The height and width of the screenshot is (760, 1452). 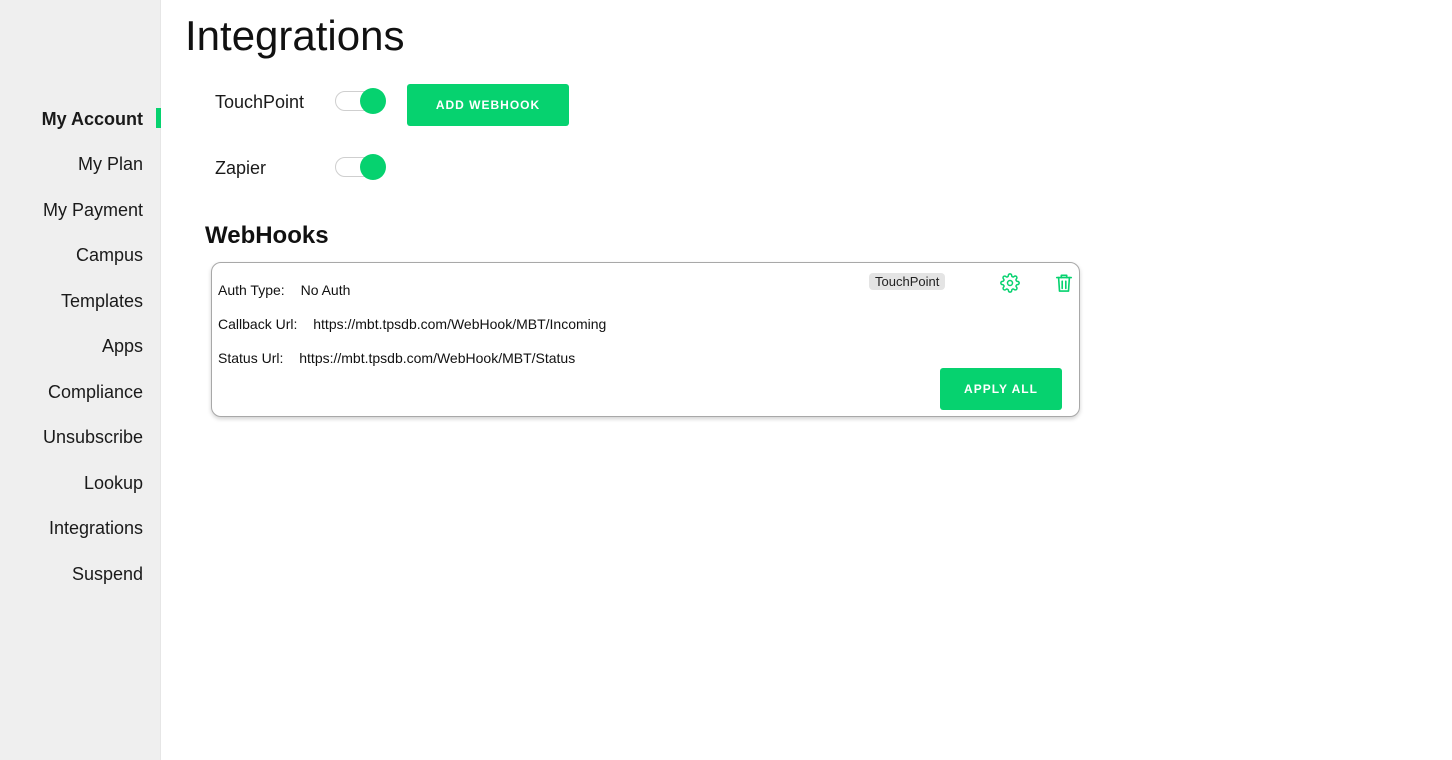 I want to click on callback-url-label: Callback Url:, so click(x=258, y=324).